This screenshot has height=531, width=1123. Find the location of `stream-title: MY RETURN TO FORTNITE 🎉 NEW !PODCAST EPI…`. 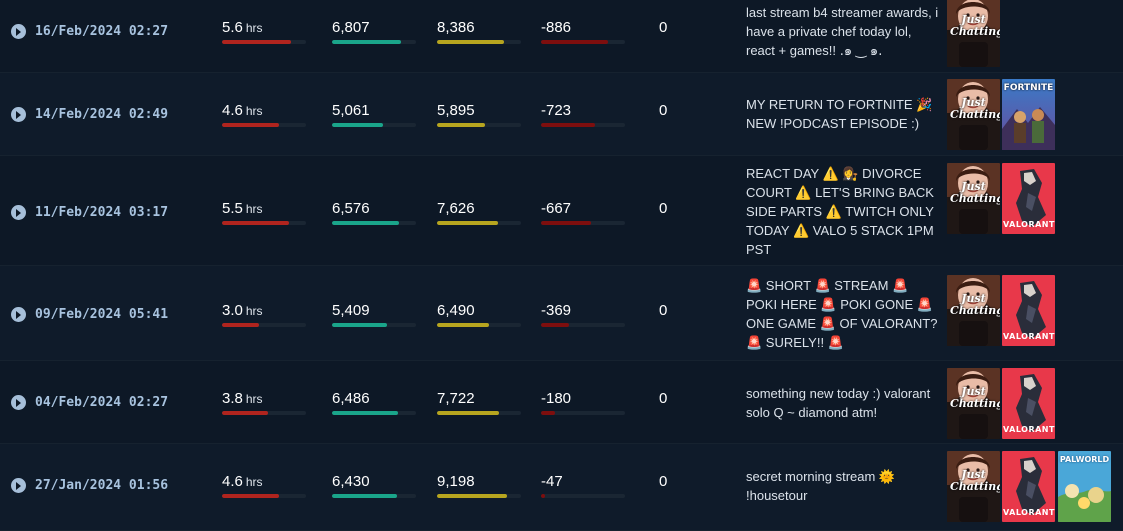

stream-title: MY RETURN TO FORTNITE 🎉 NEW !PODCAST EPI… is located at coordinates (839, 114).